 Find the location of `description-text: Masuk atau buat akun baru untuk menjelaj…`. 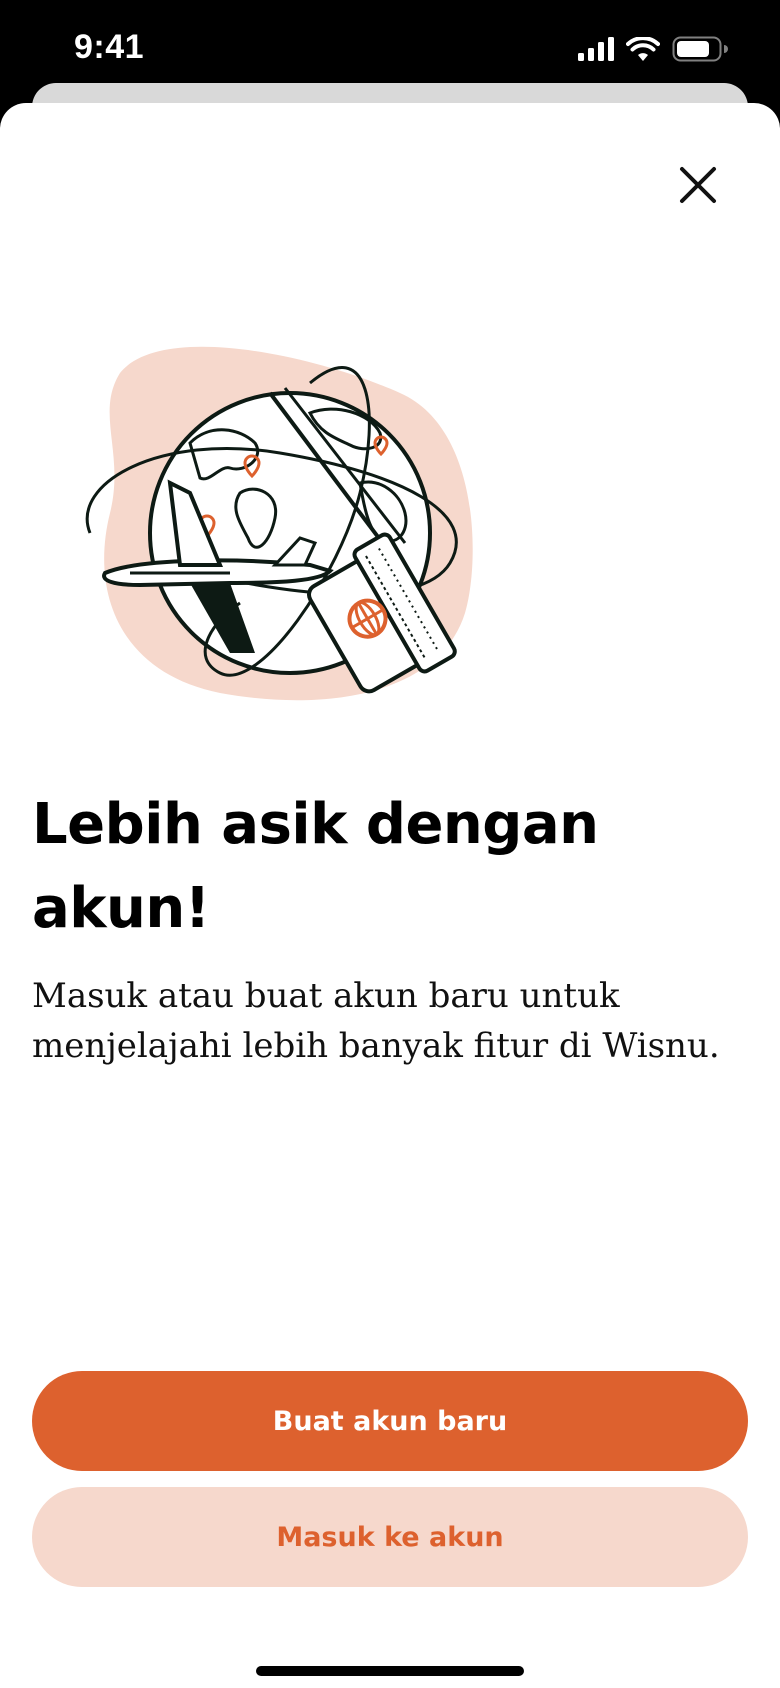

description-text: Masuk atau buat akun baru untuk menjelaj… is located at coordinates (376, 1021).